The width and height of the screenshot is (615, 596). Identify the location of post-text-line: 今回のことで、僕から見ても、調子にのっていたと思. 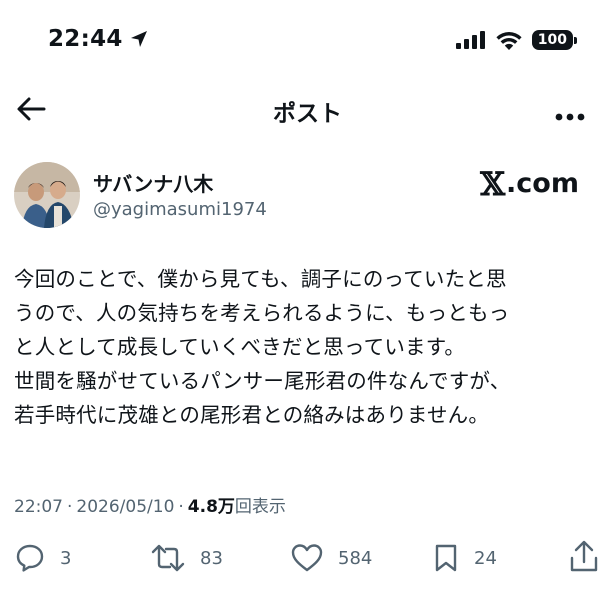
(260, 279).